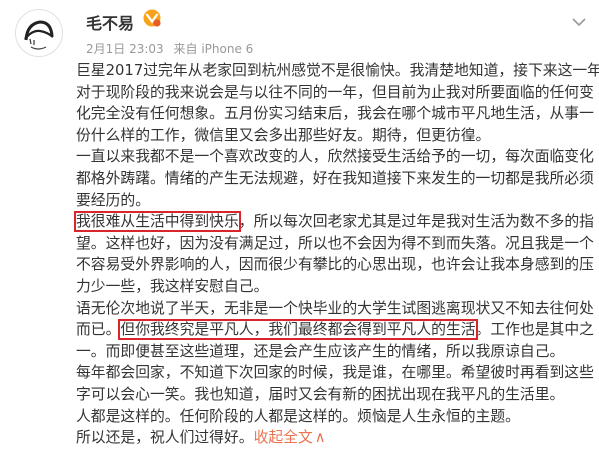 The width and height of the screenshot is (599, 476). I want to click on text-segment: 望。这样也好，因为没有满足过，所以也不会因为得不到而失落。况且我是一个, so click(335, 243).